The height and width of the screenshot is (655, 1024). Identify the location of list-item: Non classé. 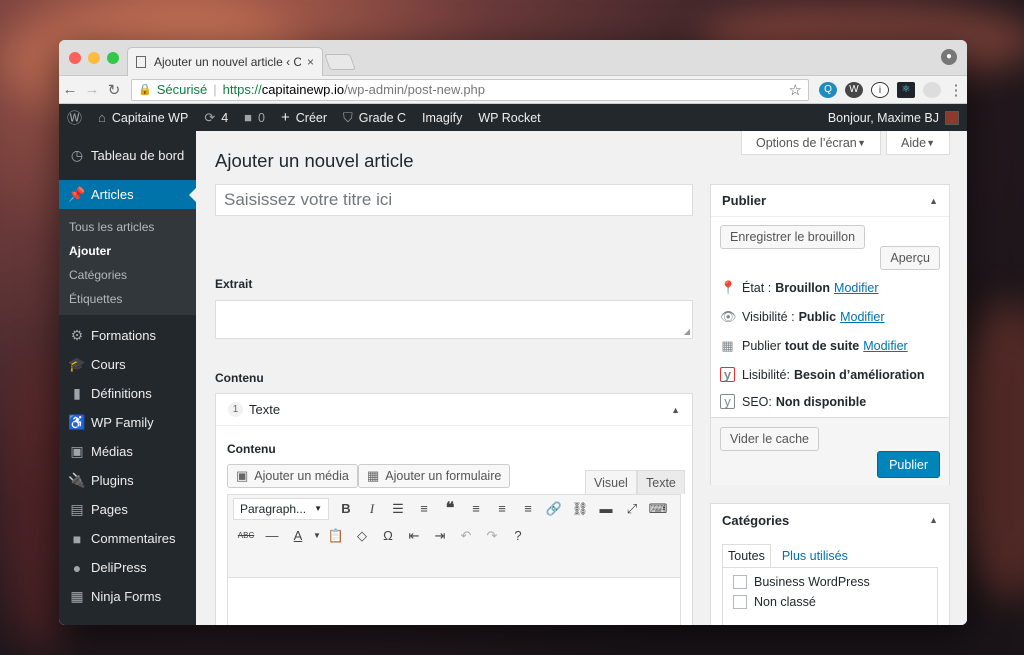
(830, 602).